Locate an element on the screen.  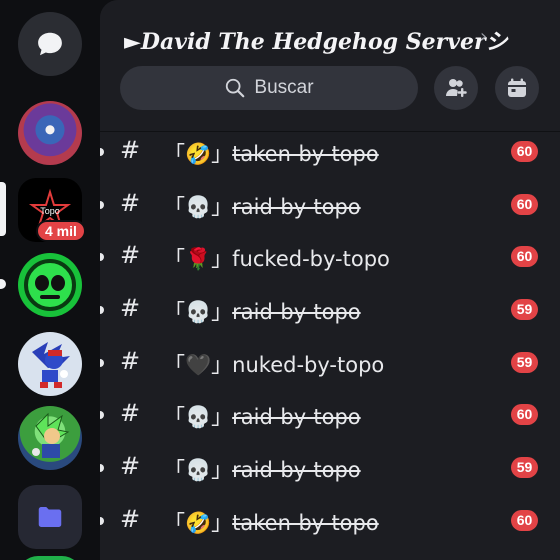
events-button is located at coordinates (517, 88).